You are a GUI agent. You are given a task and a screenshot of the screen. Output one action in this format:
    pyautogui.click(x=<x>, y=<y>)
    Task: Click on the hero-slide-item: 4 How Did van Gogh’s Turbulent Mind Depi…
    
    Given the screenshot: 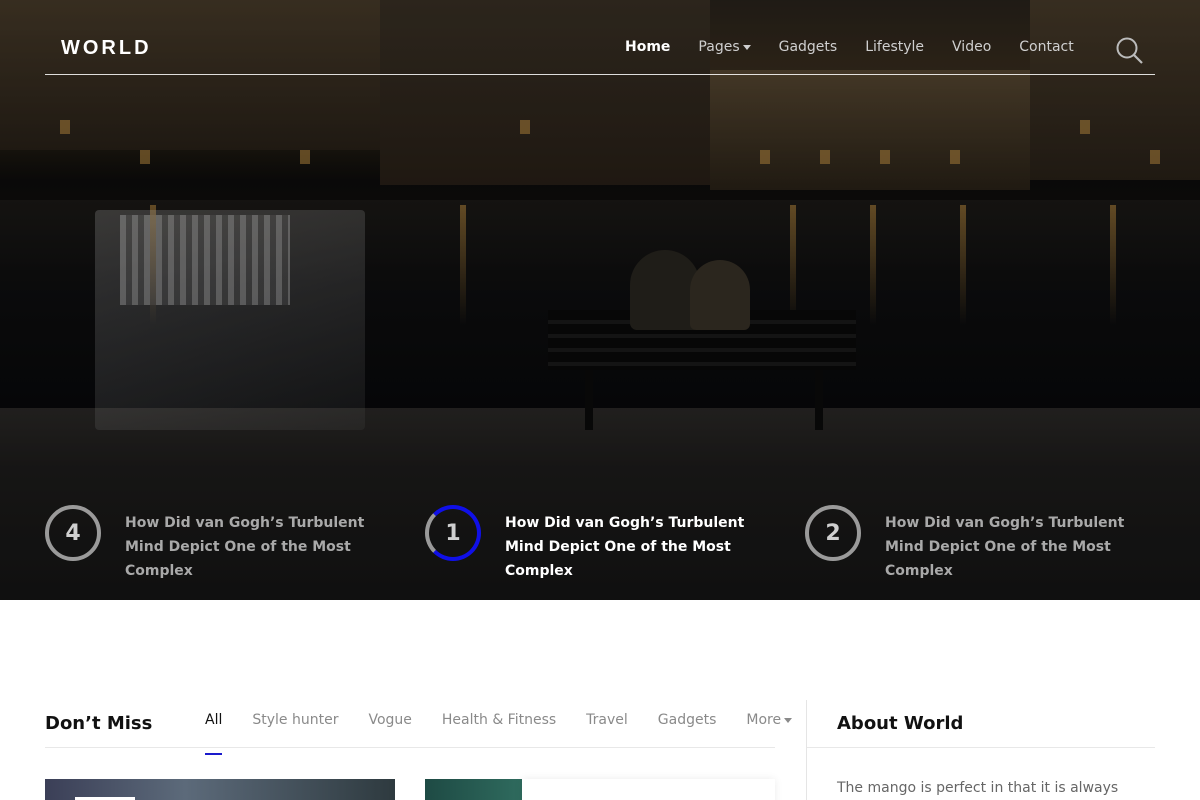 What is the action you would take?
    pyautogui.click(x=215, y=542)
    